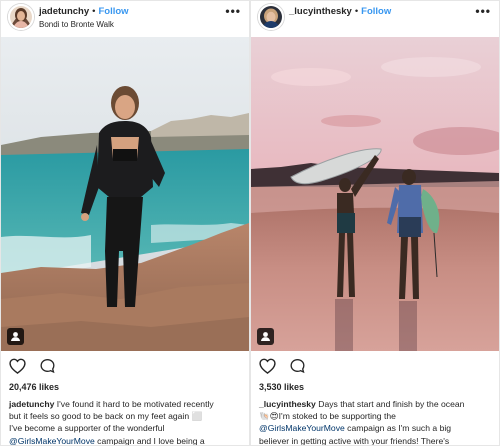  What do you see at coordinates (87, 428) in the screenshot?
I see `caption-line: I've become a supporter of the wonderful` at bounding box center [87, 428].